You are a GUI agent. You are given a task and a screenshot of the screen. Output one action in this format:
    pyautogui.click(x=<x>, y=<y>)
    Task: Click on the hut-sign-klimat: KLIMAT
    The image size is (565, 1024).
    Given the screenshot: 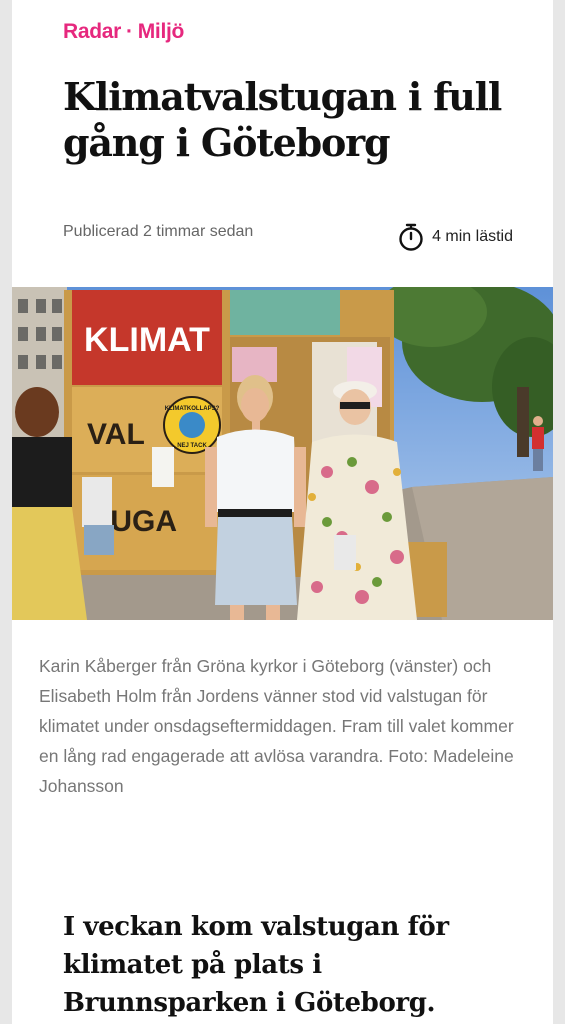 What is the action you would take?
    pyautogui.click(x=147, y=340)
    